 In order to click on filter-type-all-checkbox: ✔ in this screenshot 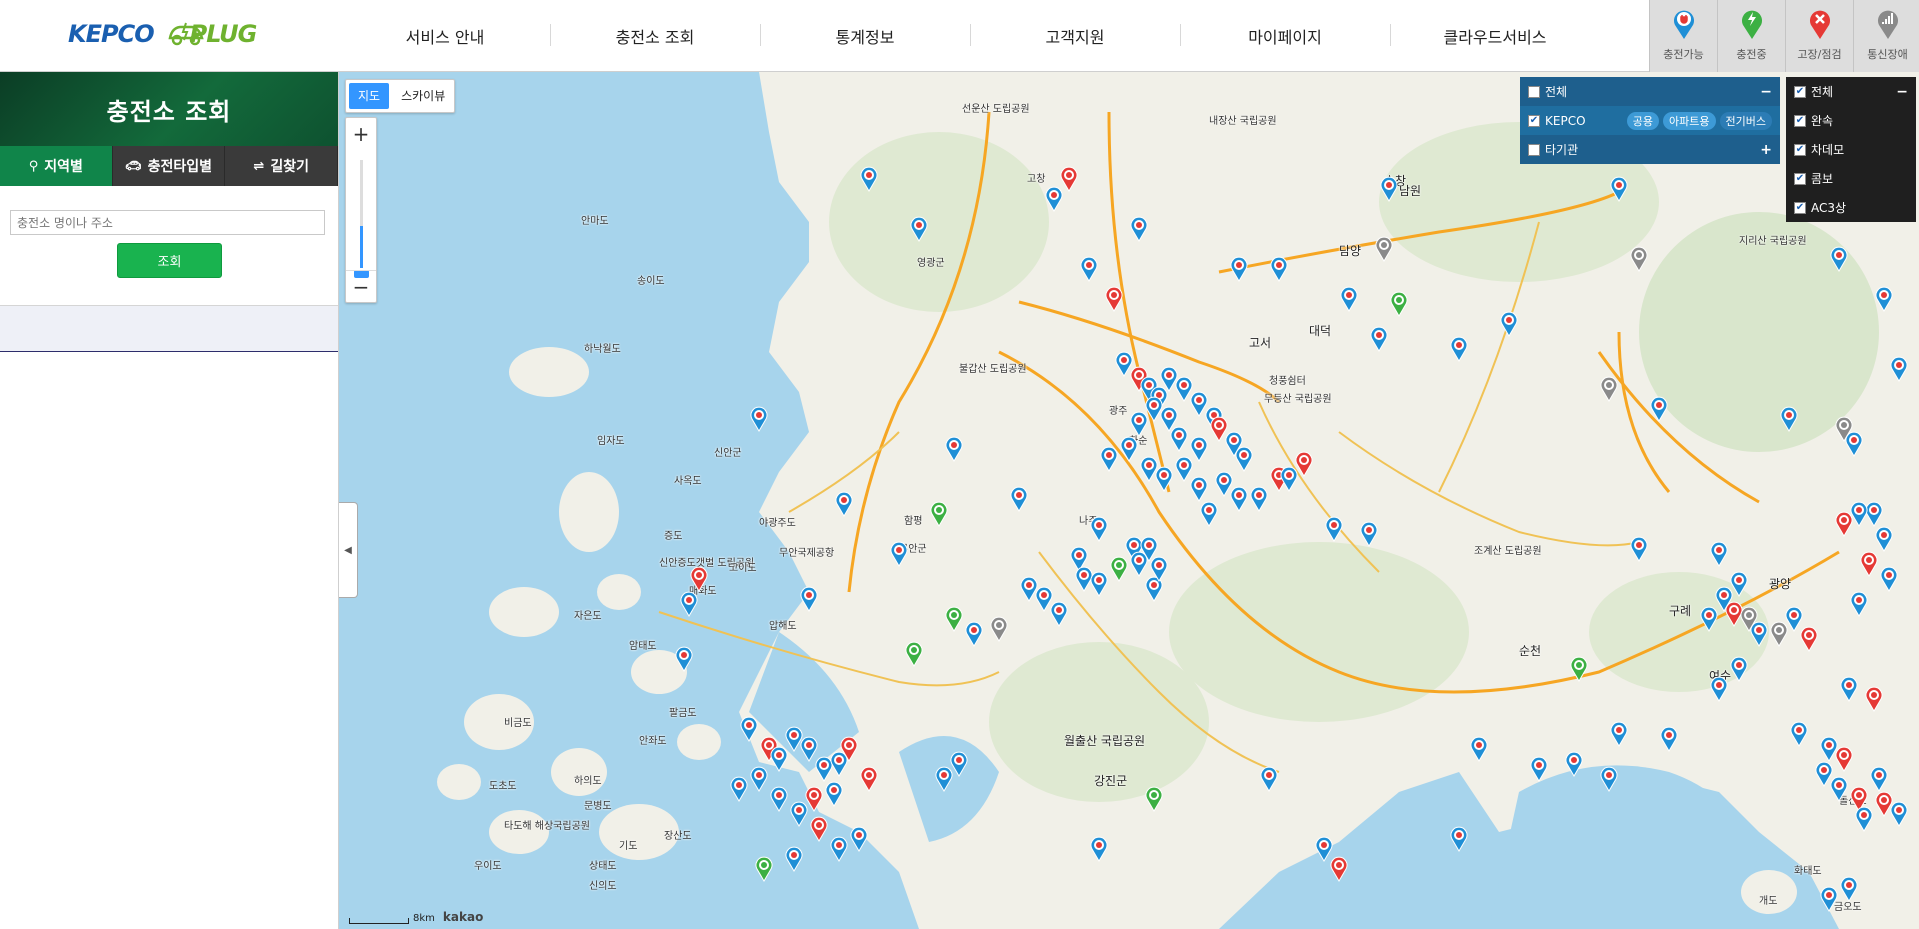, I will do `click(1800, 91)`.